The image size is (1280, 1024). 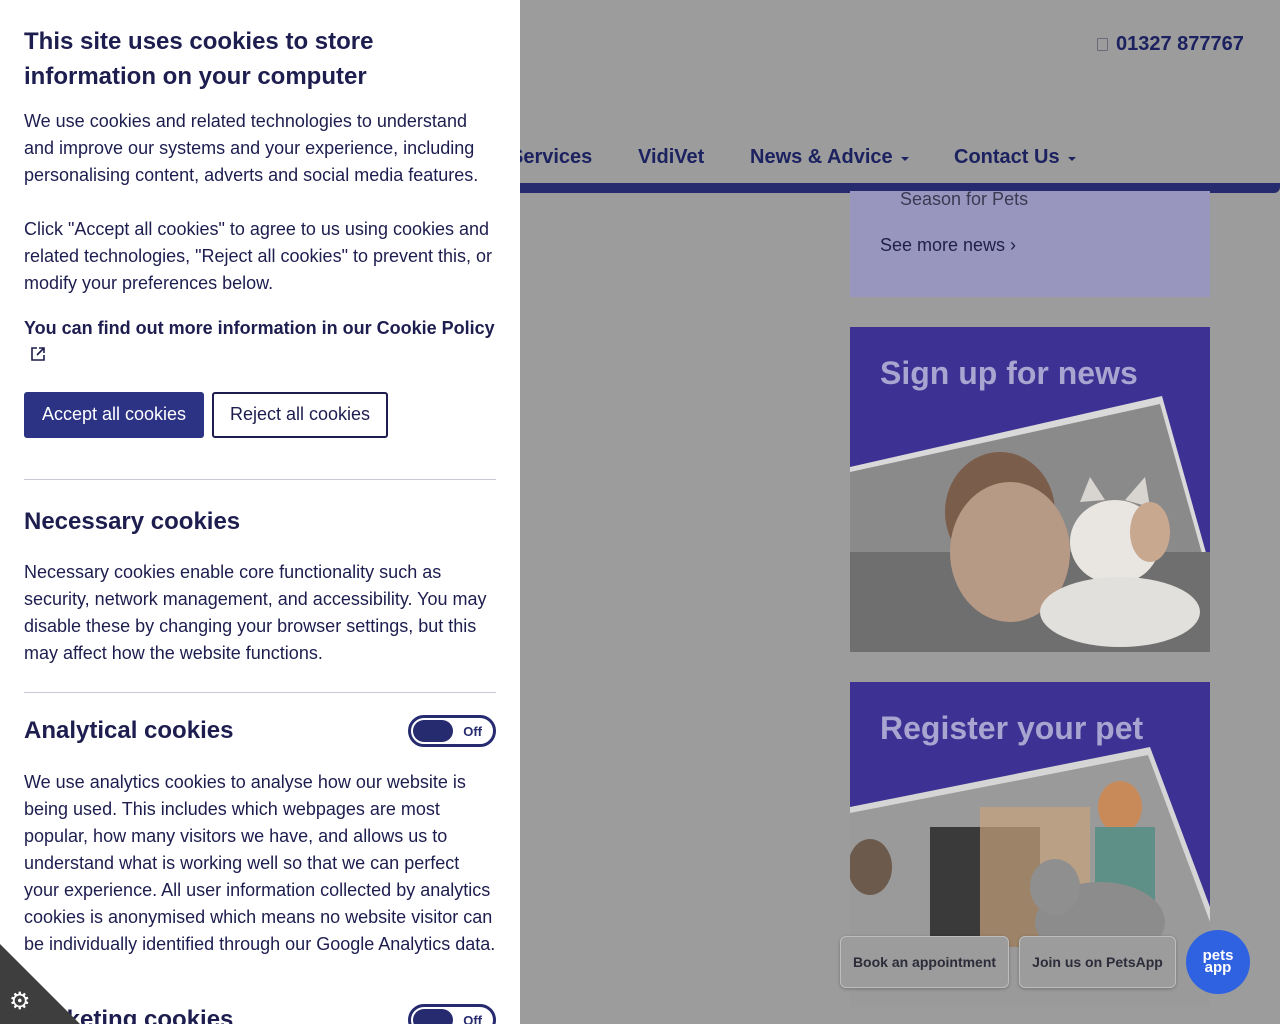 I want to click on signup-promo: Sign up for news, so click(x=1030, y=489).